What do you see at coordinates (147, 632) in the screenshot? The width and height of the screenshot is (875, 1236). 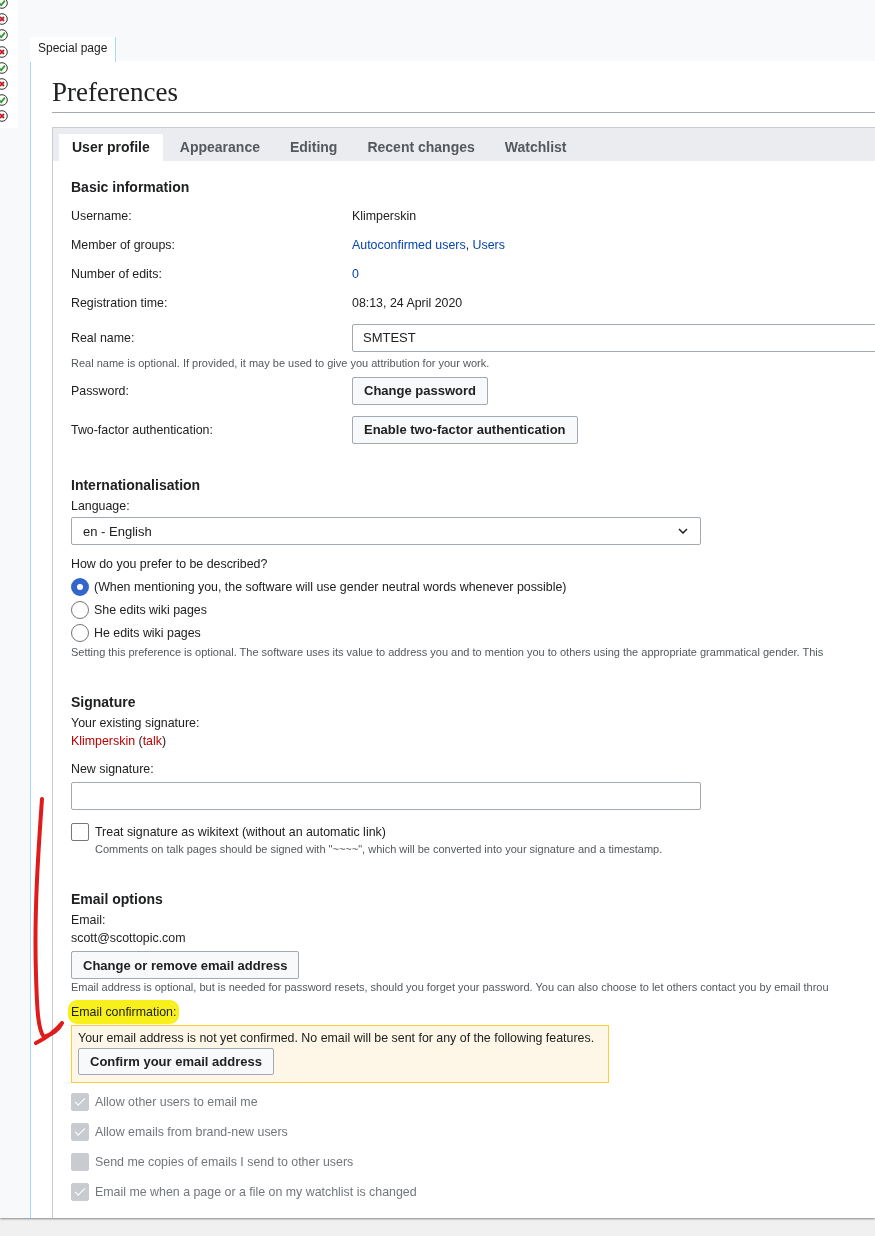 I see `option-label: He edits wiki pages` at bounding box center [147, 632].